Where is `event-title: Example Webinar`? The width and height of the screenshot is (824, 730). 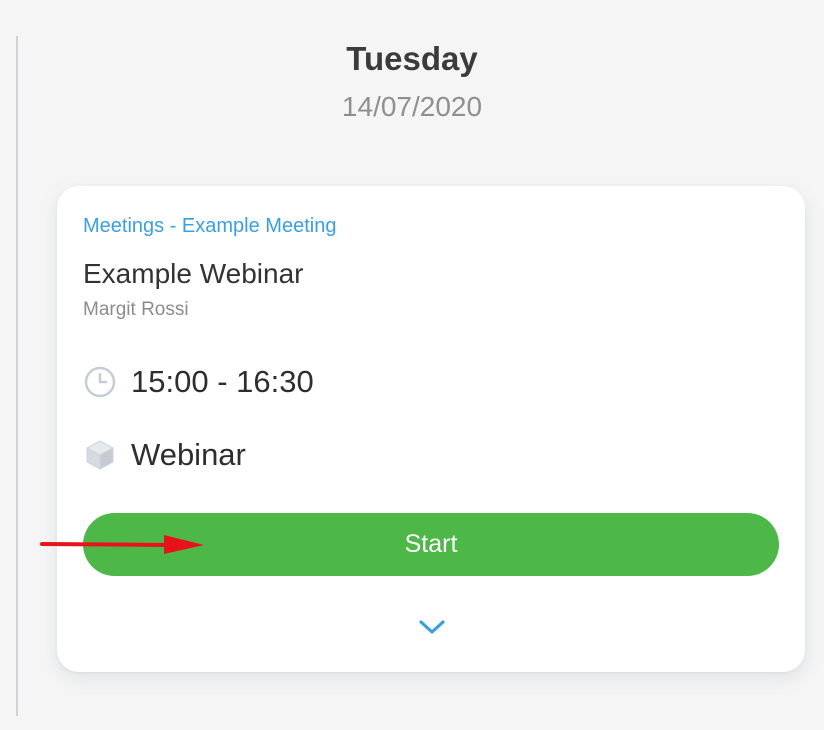 event-title: Example Webinar is located at coordinates (193, 273).